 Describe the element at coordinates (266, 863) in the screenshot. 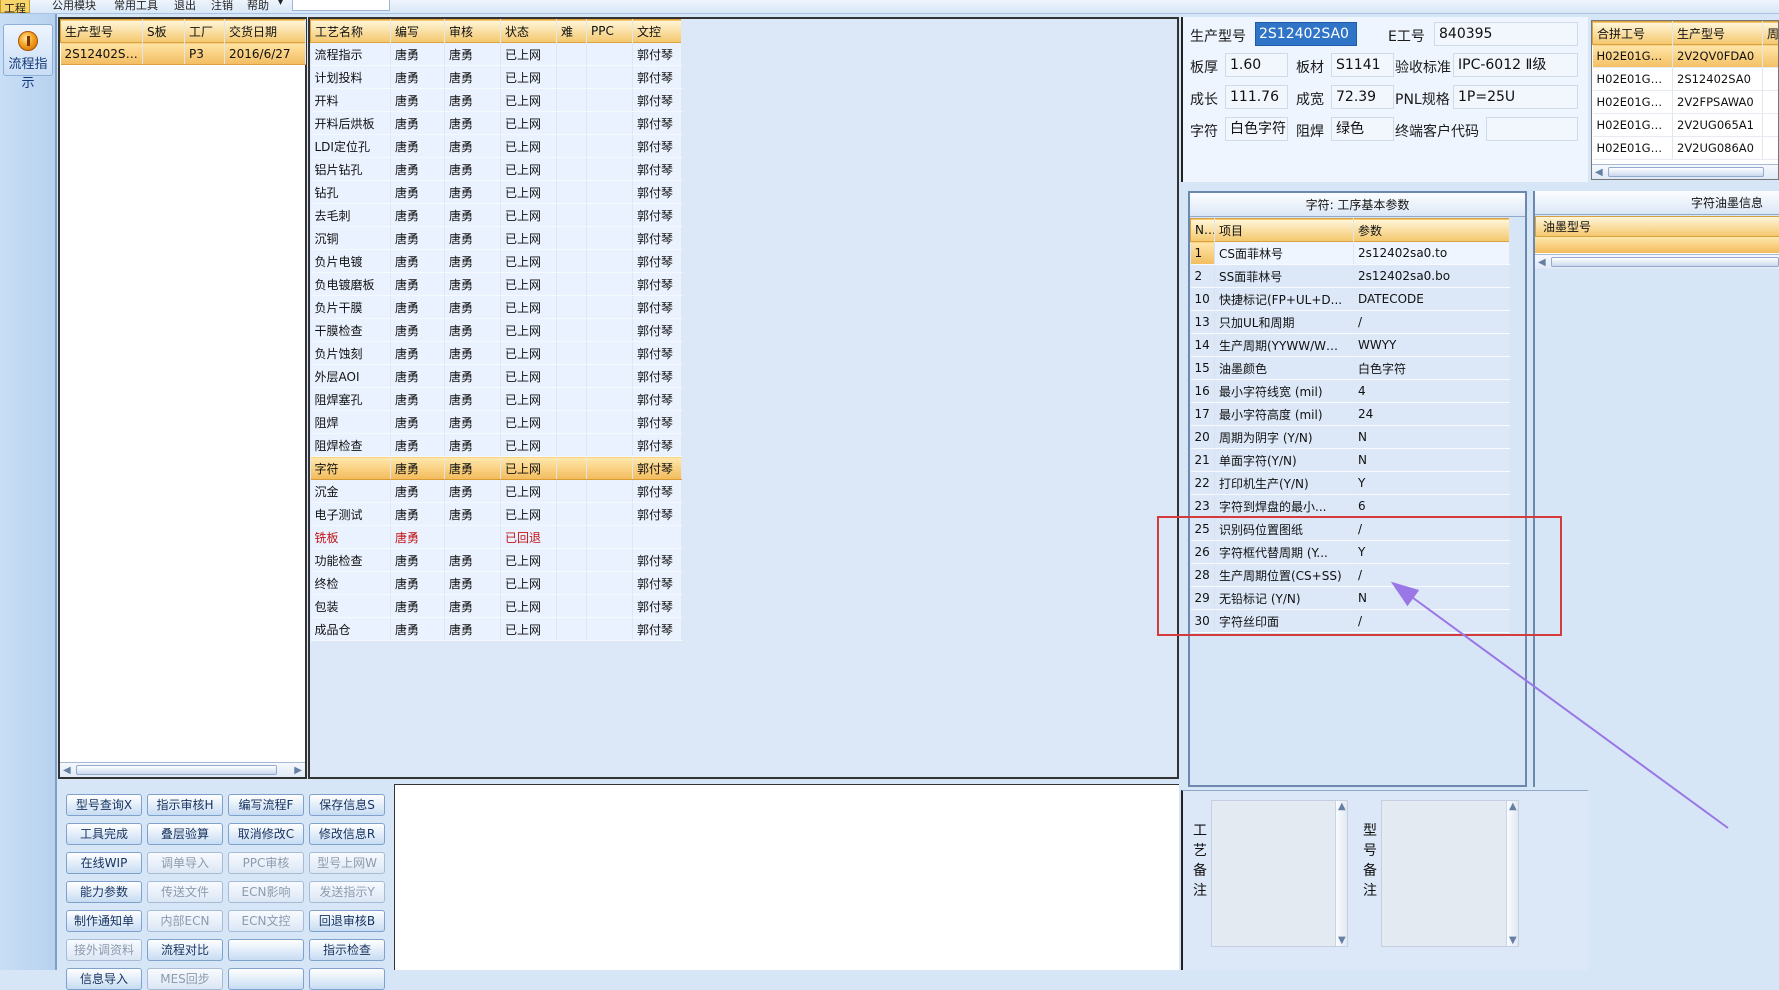

I see `action-button: PPC审核` at that location.